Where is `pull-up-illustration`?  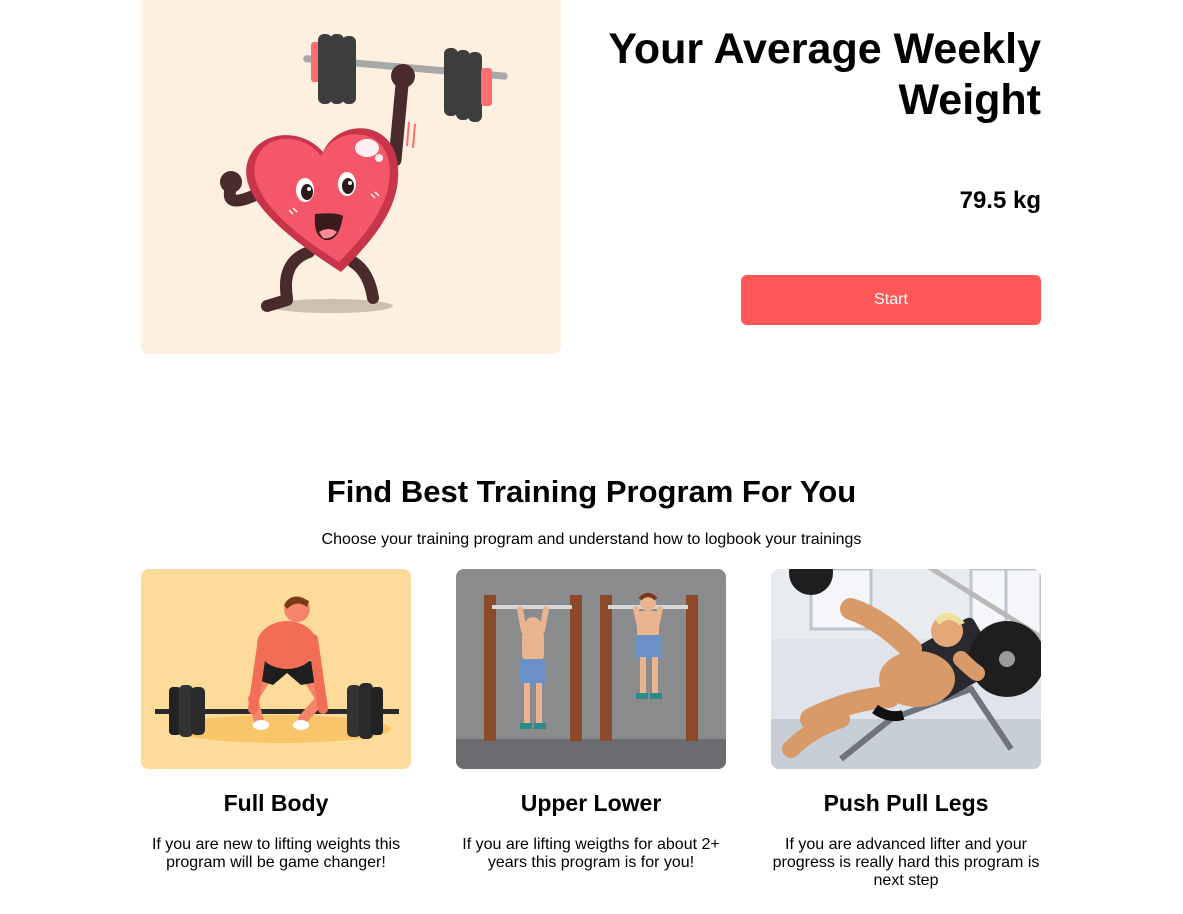
pull-up-illustration is located at coordinates (591, 669).